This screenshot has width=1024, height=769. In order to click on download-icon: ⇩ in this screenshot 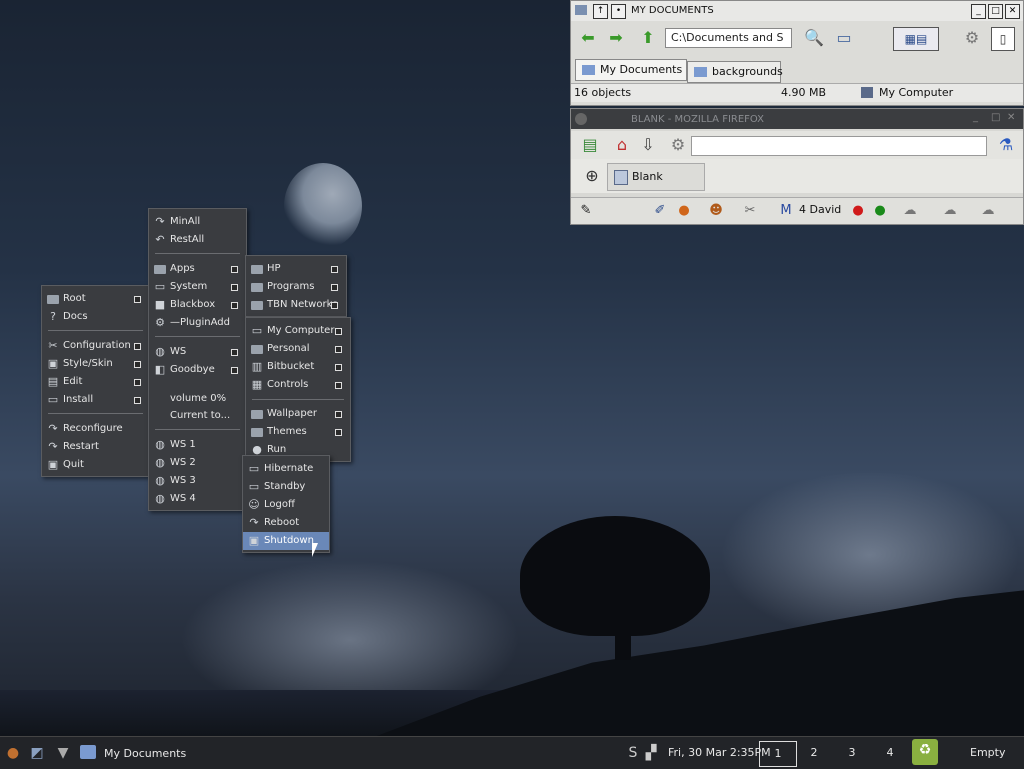, I will do `click(648, 145)`.